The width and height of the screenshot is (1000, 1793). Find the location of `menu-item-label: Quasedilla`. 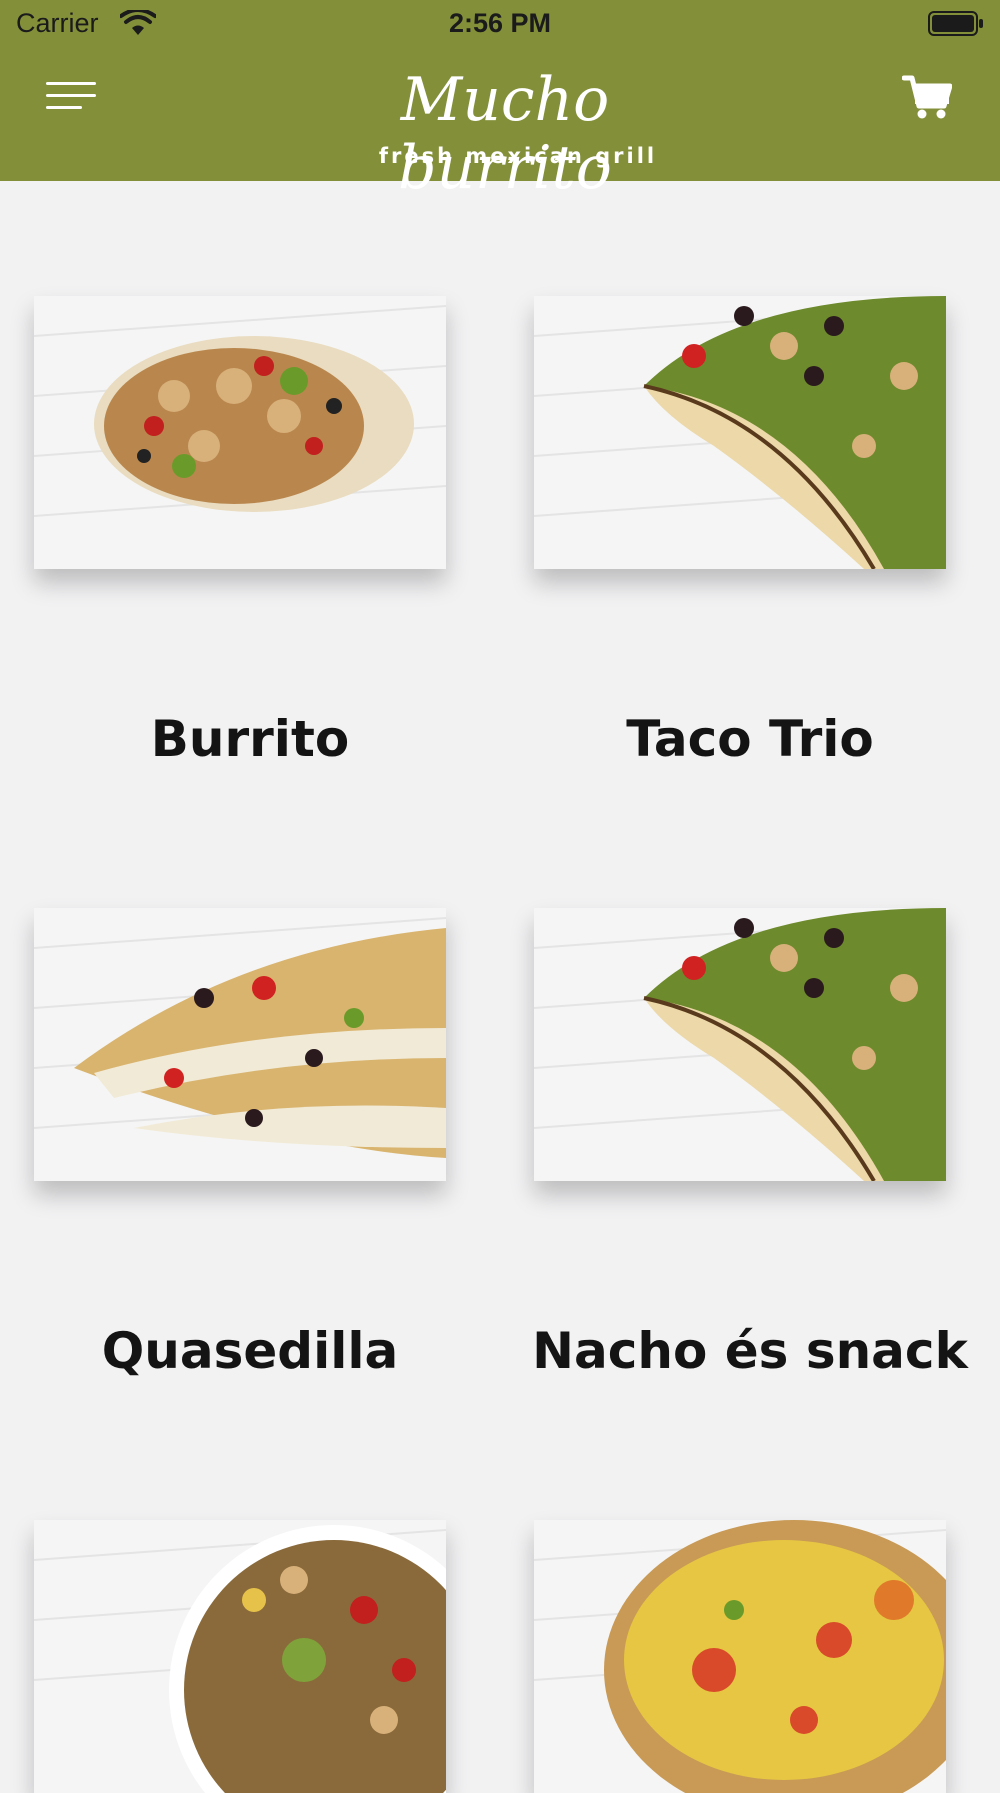

menu-item-label: Quasedilla is located at coordinates (250, 1351).